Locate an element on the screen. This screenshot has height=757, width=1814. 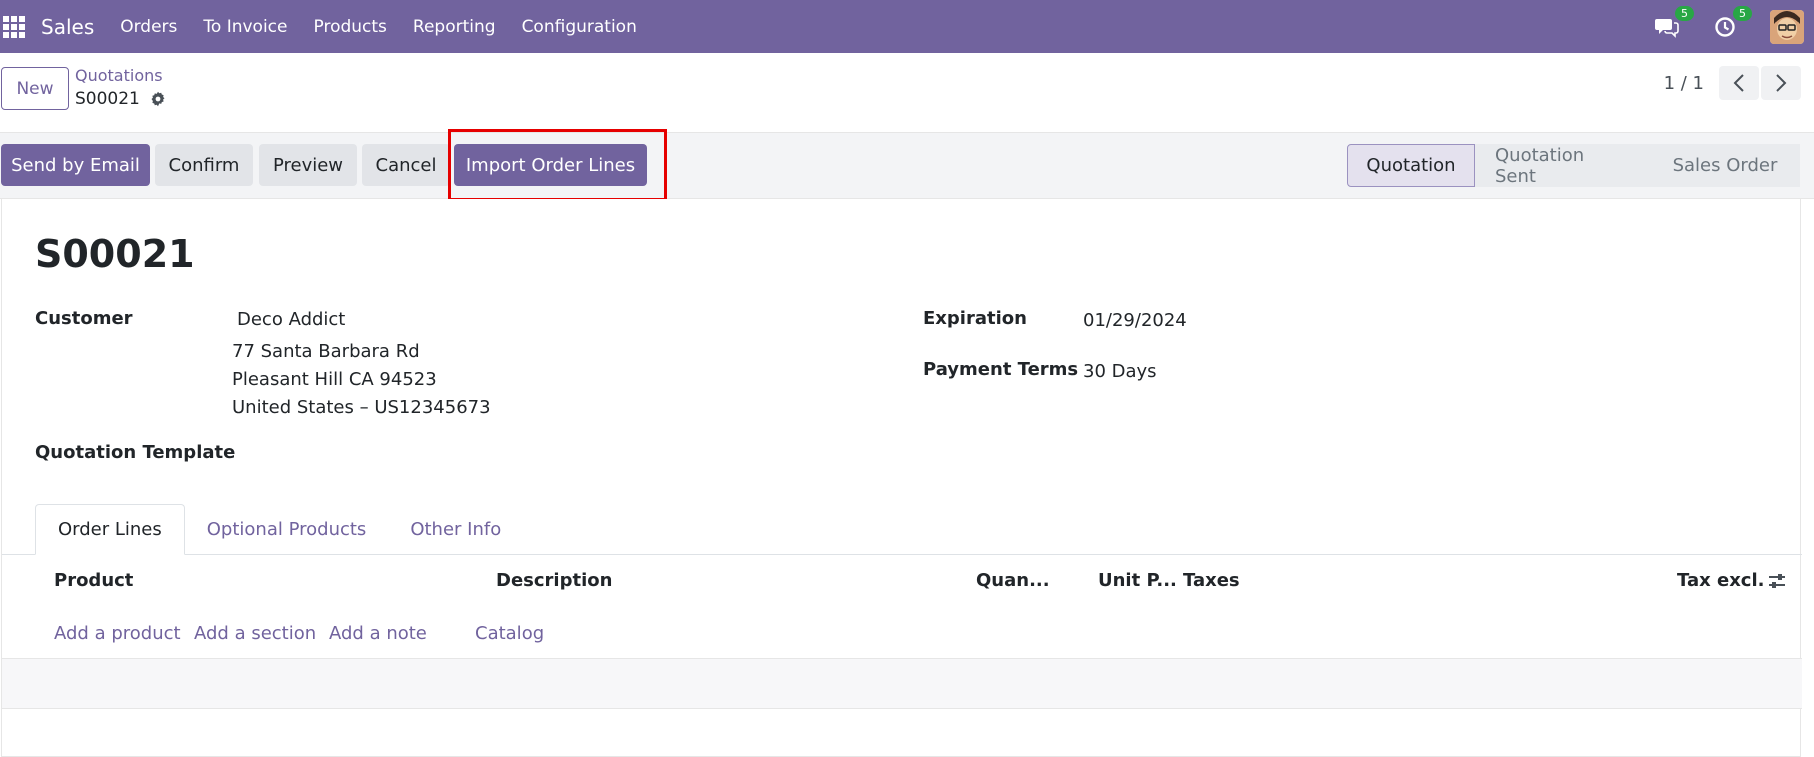
tab-order-lines: Order Lines is located at coordinates (110, 529).